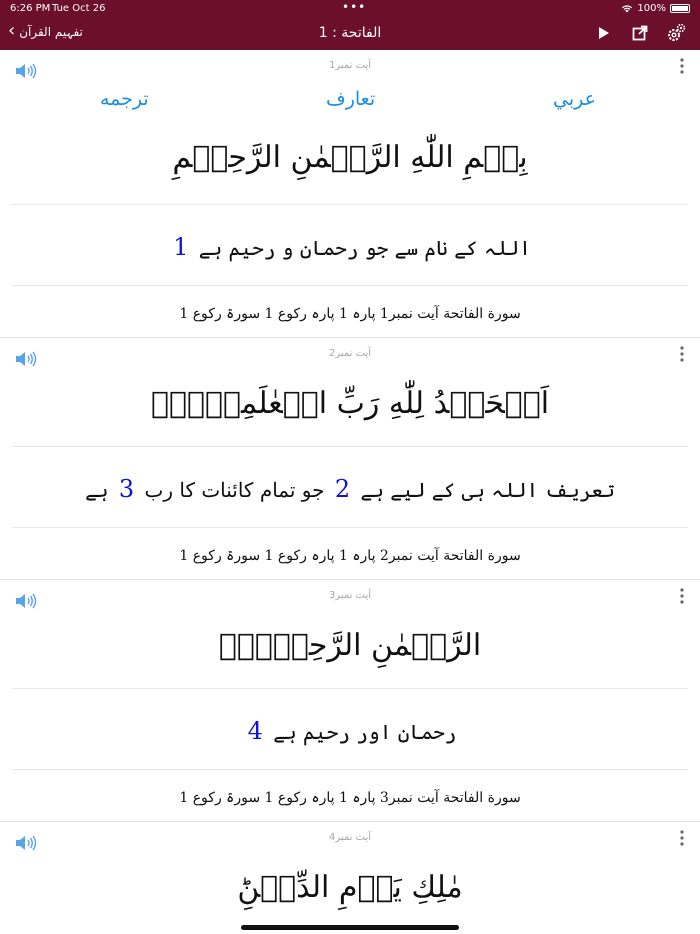  Describe the element at coordinates (30, 8) in the screenshot. I see `status-time: 6:26 PM` at that location.